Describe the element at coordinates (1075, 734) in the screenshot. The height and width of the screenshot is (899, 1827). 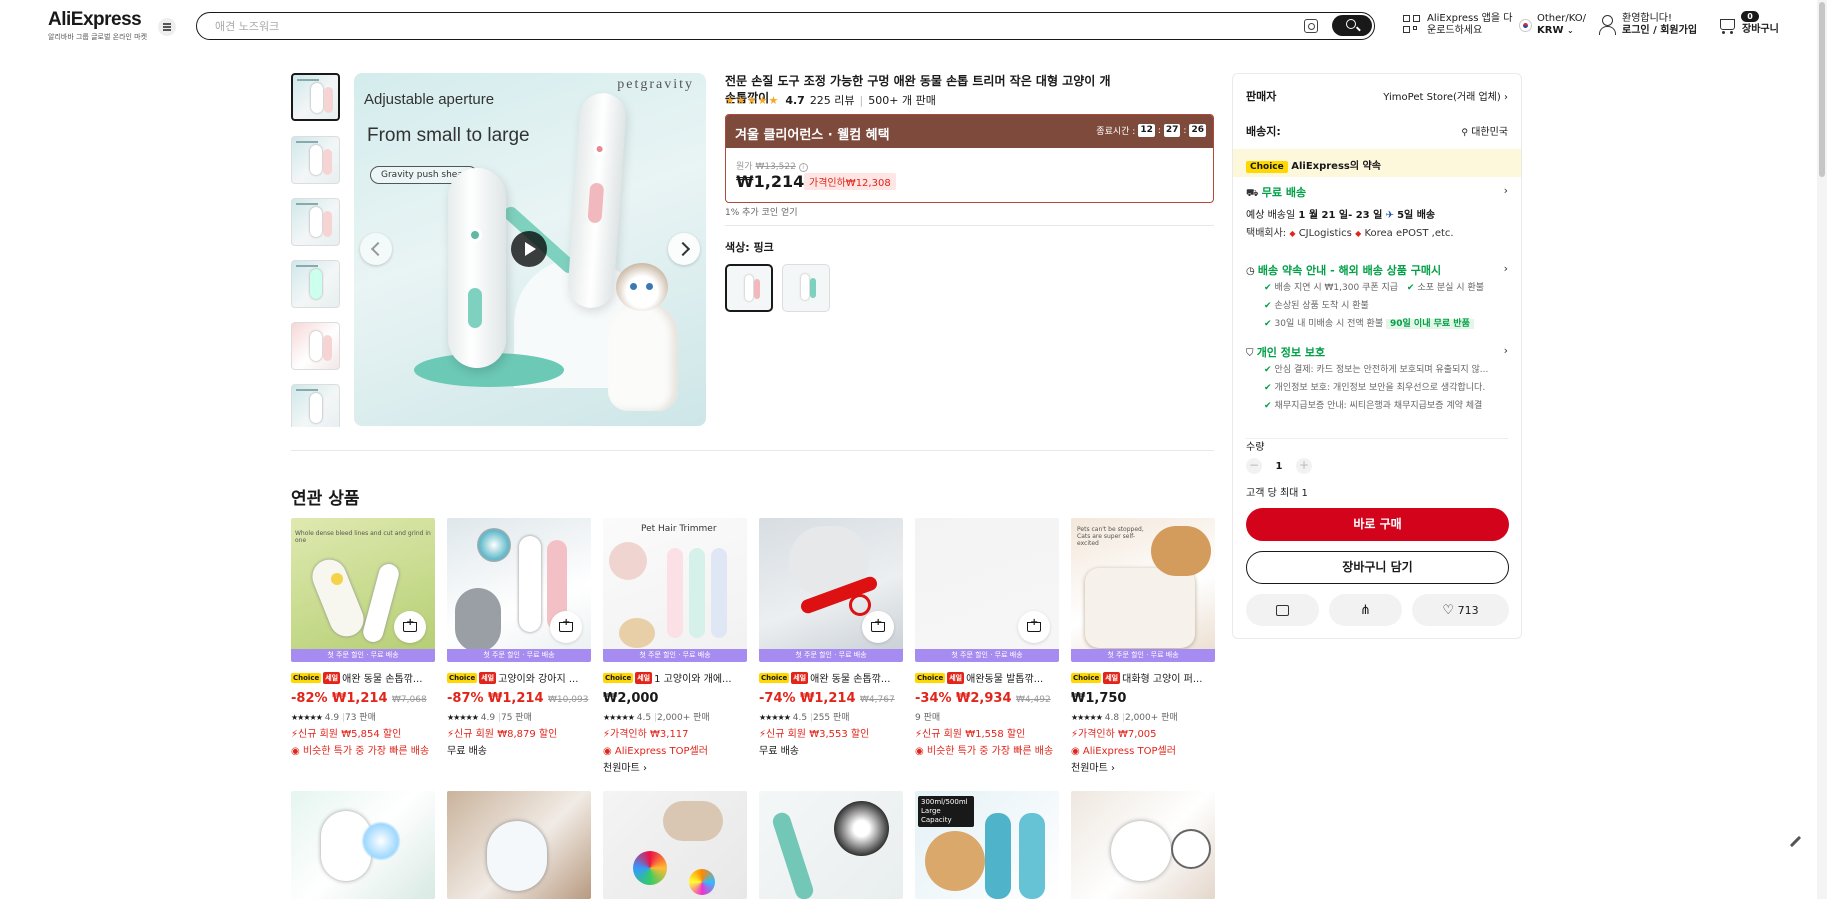
I see `bolt-icon: ⚡` at that location.